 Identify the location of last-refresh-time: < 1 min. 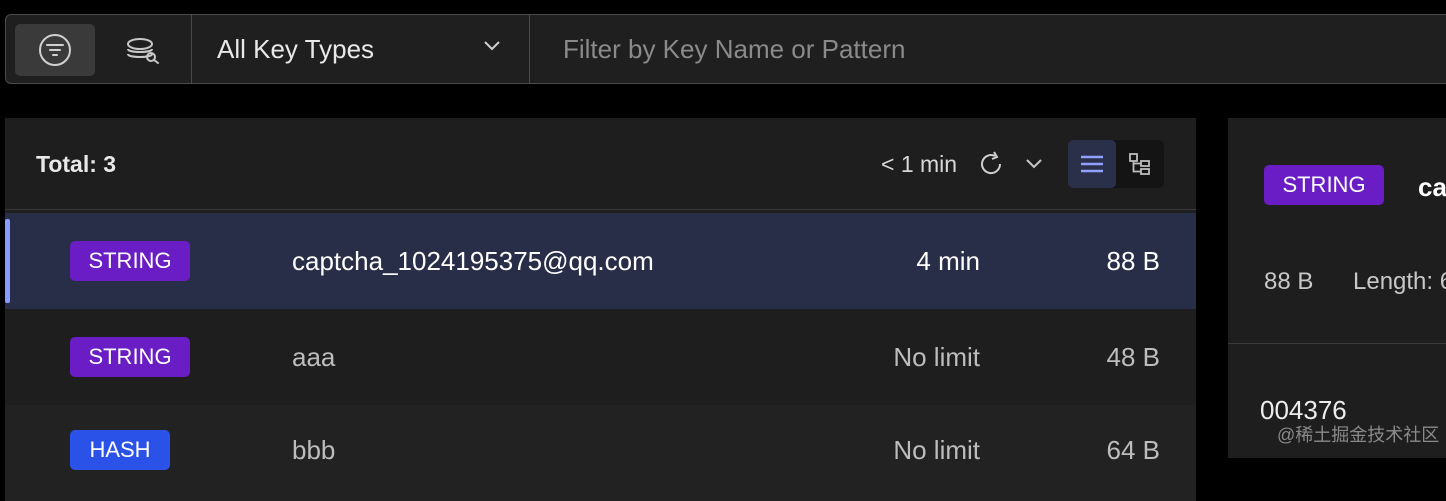
(919, 164).